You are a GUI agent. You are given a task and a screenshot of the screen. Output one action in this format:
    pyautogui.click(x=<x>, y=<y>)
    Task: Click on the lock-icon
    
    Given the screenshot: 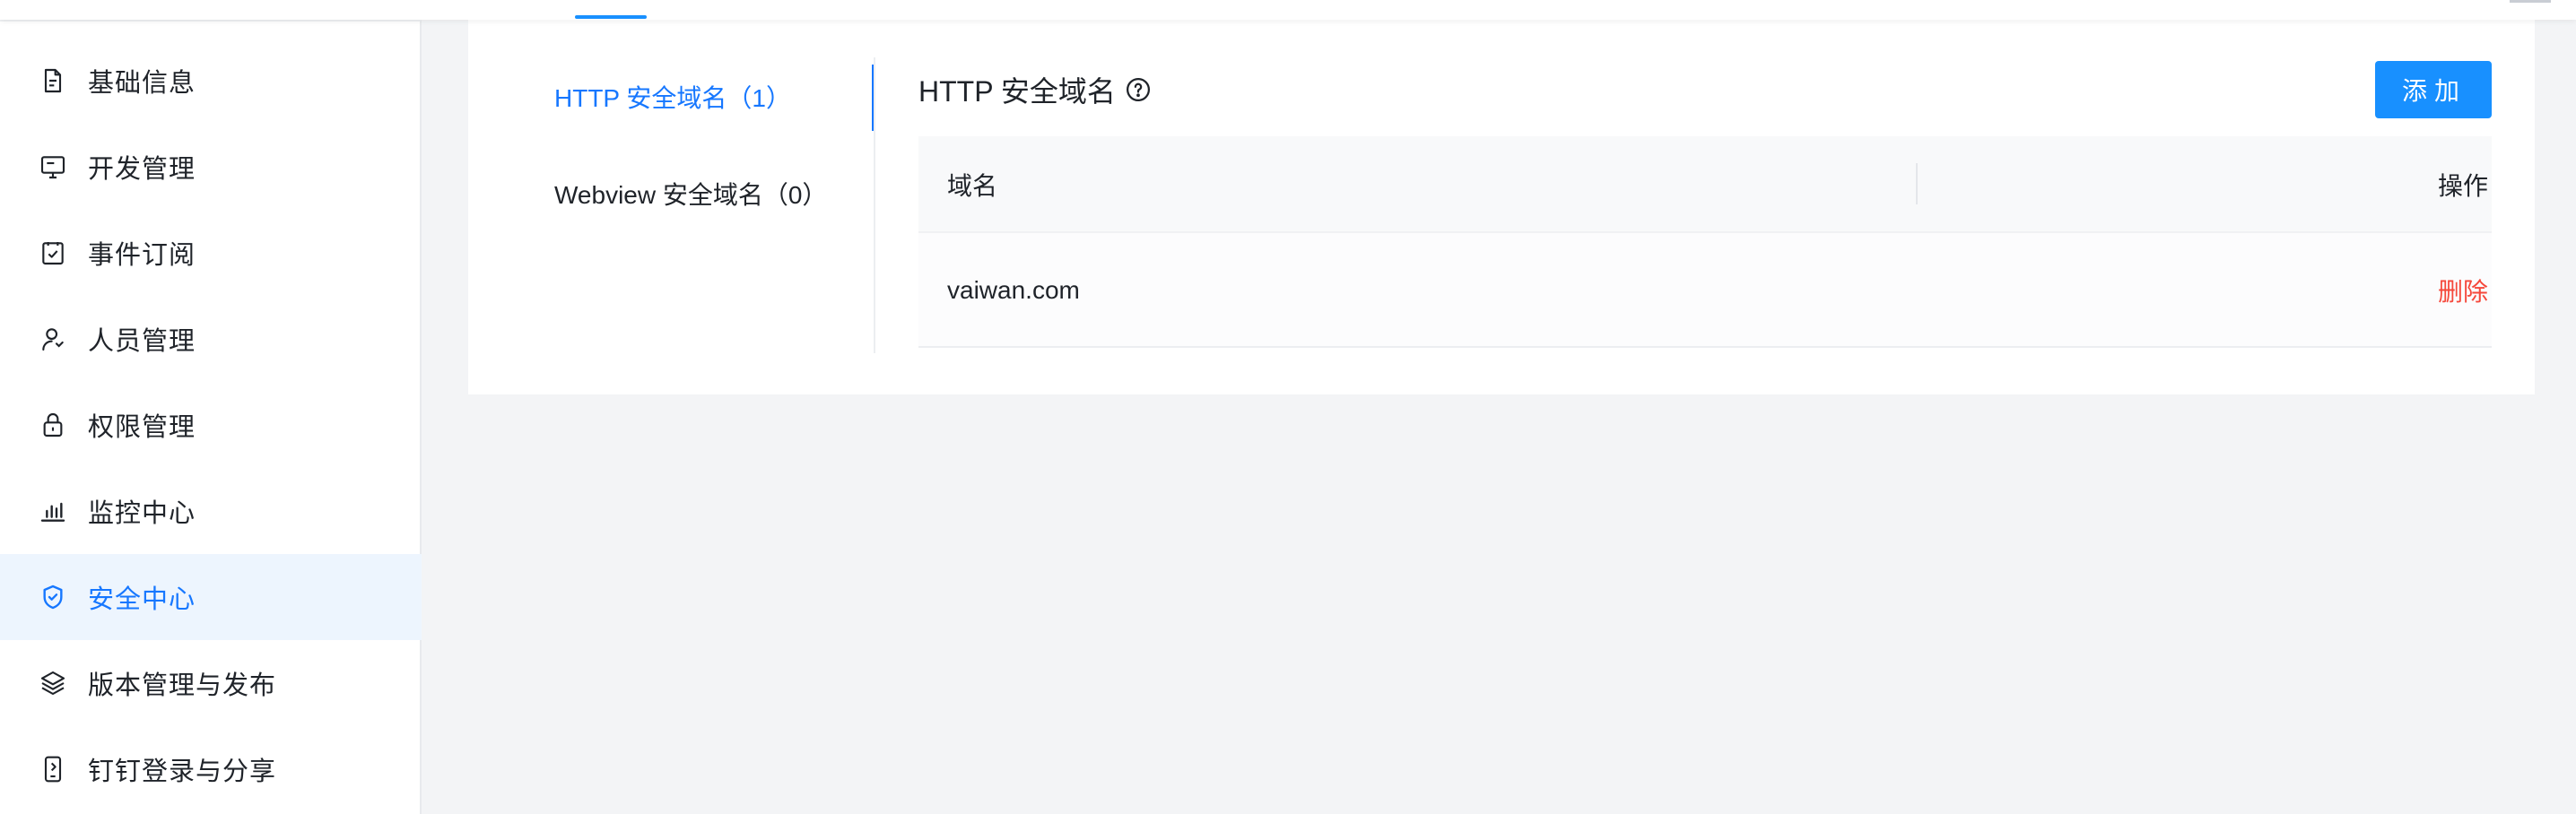 What is the action you would take?
    pyautogui.click(x=53, y=425)
    